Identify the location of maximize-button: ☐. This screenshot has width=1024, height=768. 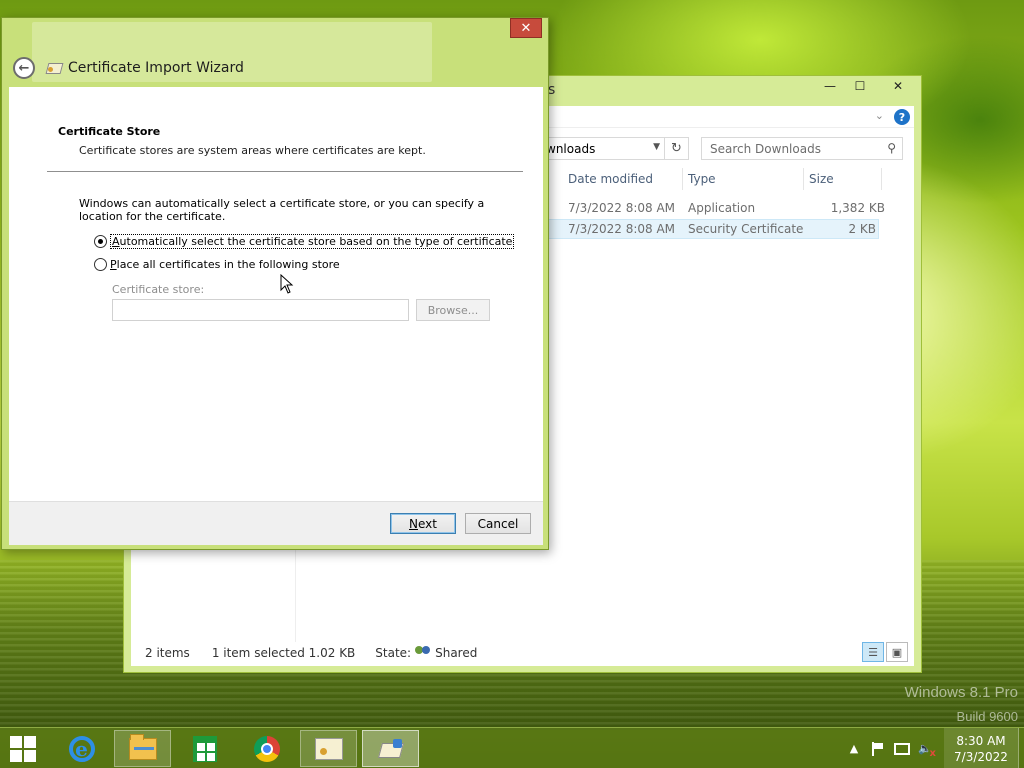
(860, 86).